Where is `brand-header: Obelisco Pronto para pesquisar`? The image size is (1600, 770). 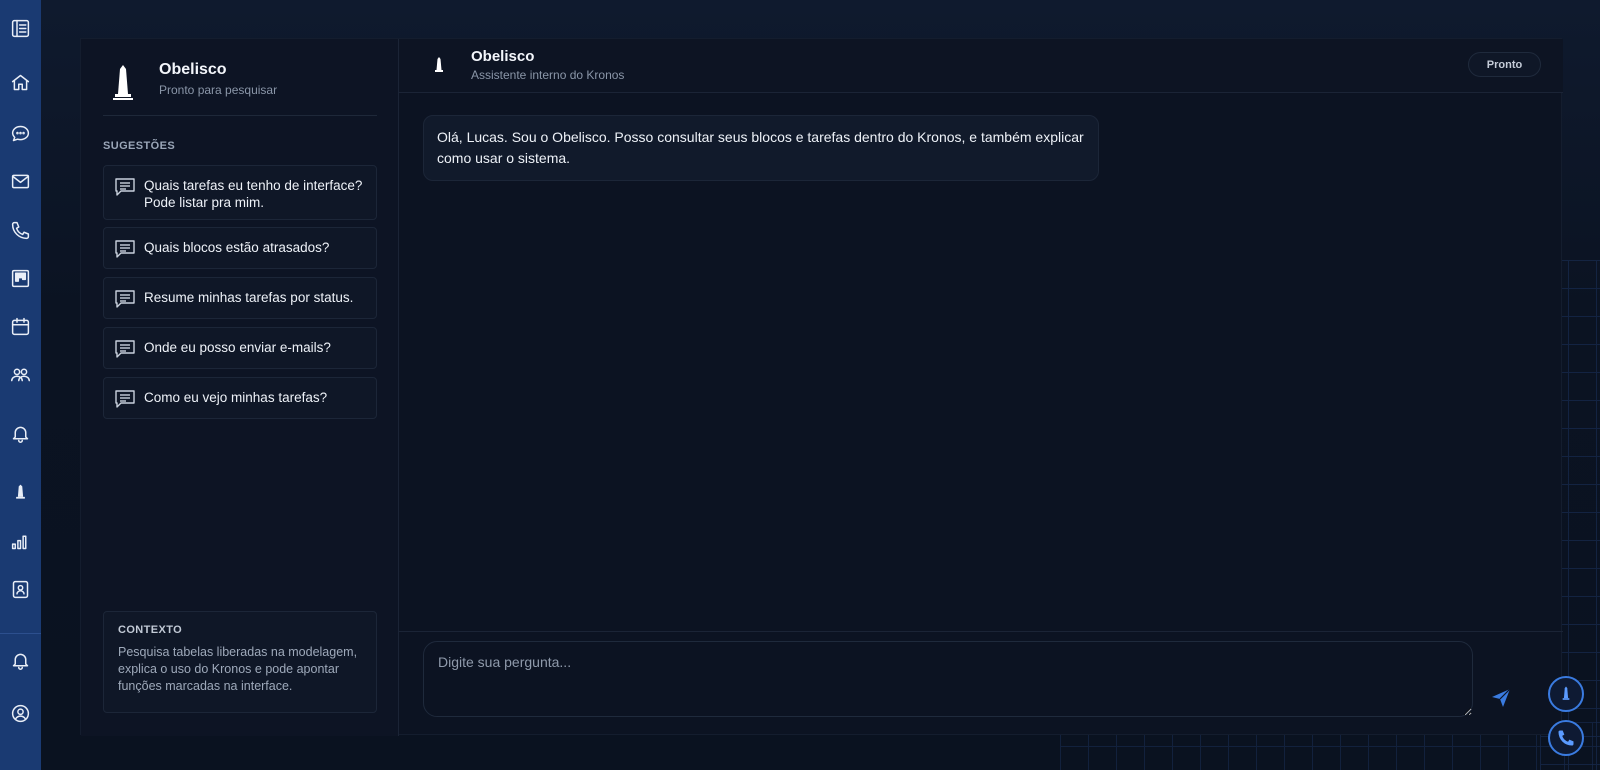 brand-header: Obelisco Pronto para pesquisar is located at coordinates (243, 83).